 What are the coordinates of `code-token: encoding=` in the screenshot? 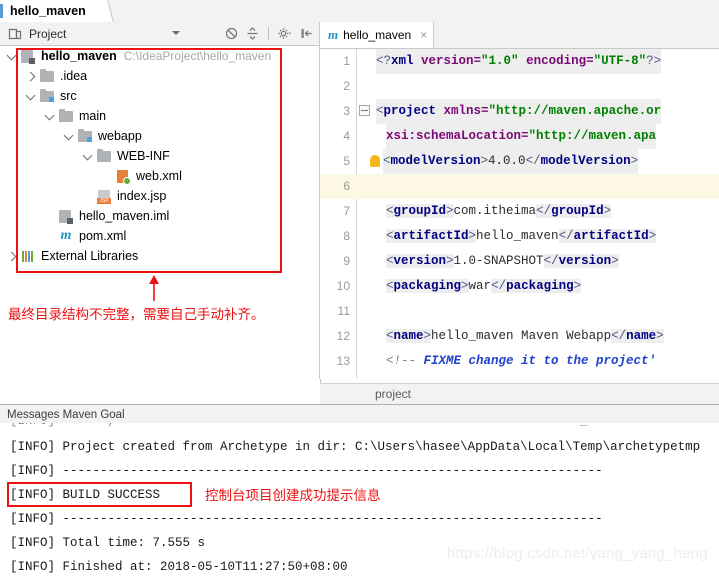 It's located at (556, 61).